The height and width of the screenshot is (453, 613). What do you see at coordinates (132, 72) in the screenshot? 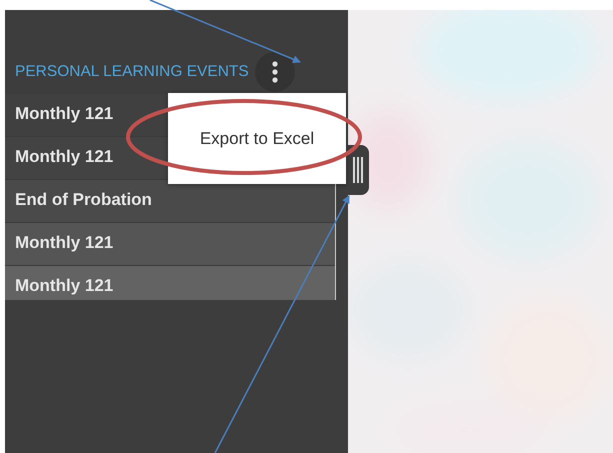
I see `panel-title: PERSONAL LEARNING EVENTS` at bounding box center [132, 72].